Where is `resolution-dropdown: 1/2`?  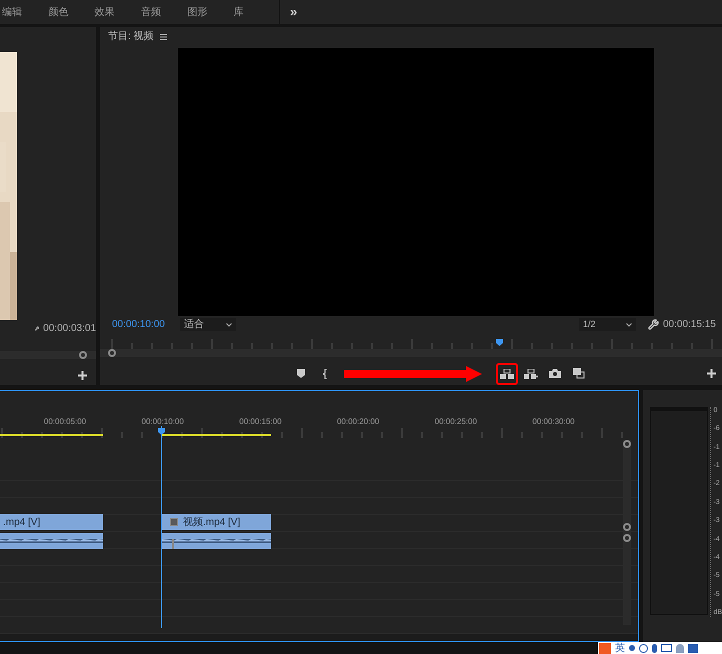
resolution-dropdown: 1/2 is located at coordinates (607, 325).